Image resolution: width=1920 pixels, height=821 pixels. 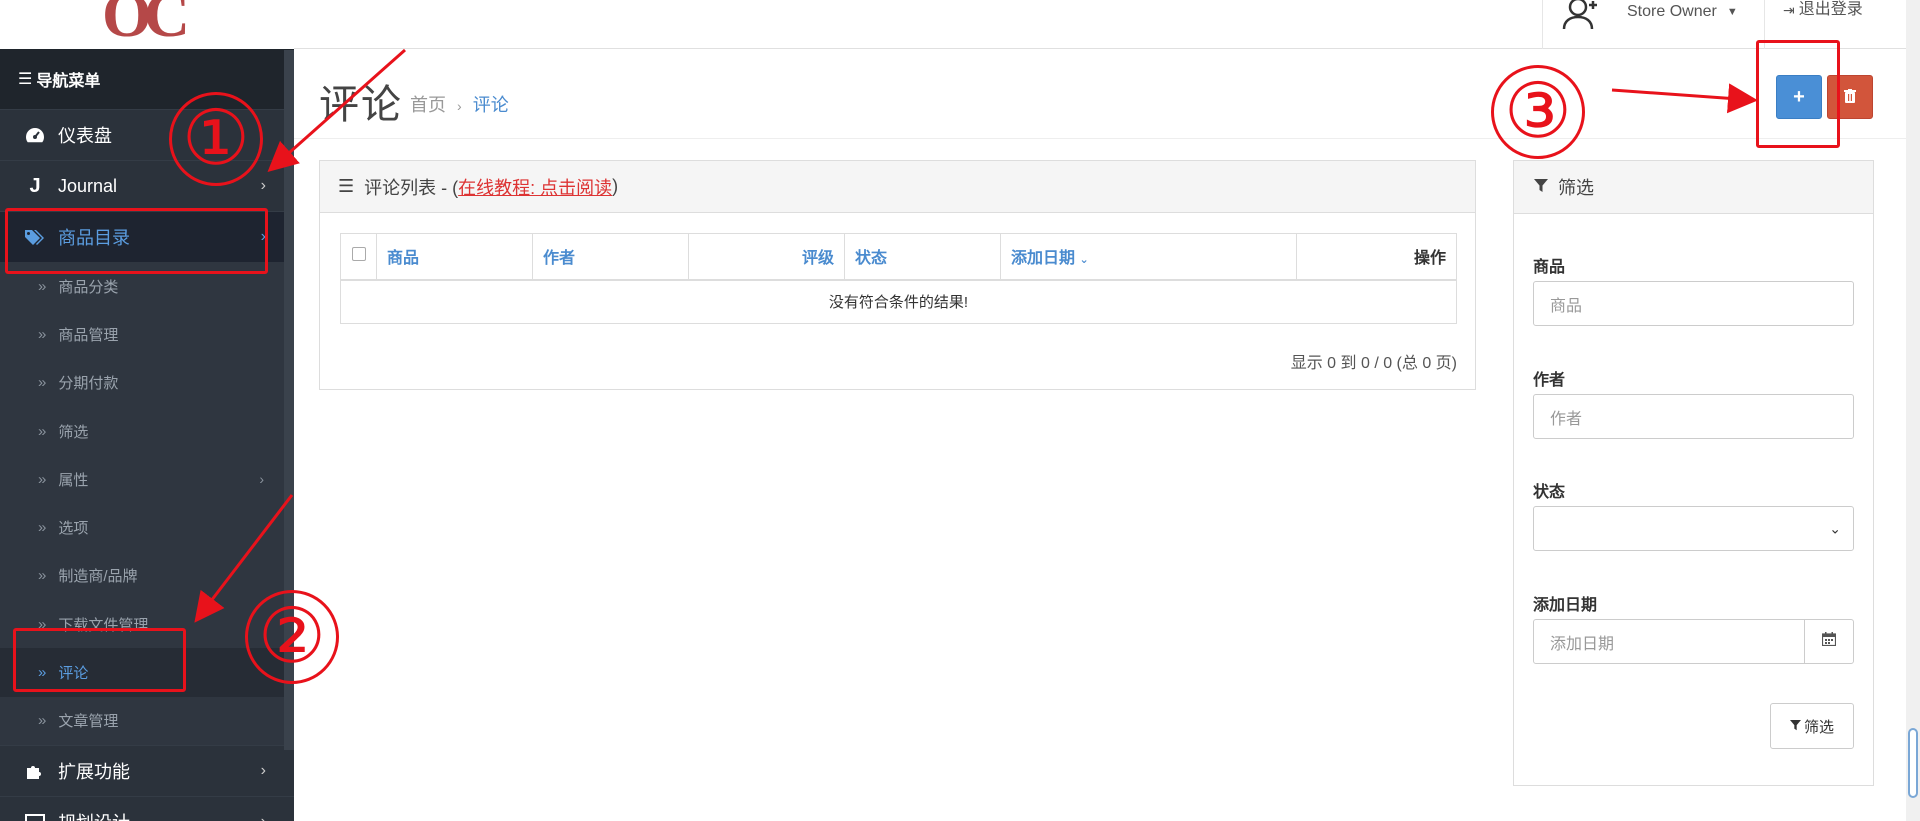 I want to click on page-title: 评论, so click(x=361, y=105).